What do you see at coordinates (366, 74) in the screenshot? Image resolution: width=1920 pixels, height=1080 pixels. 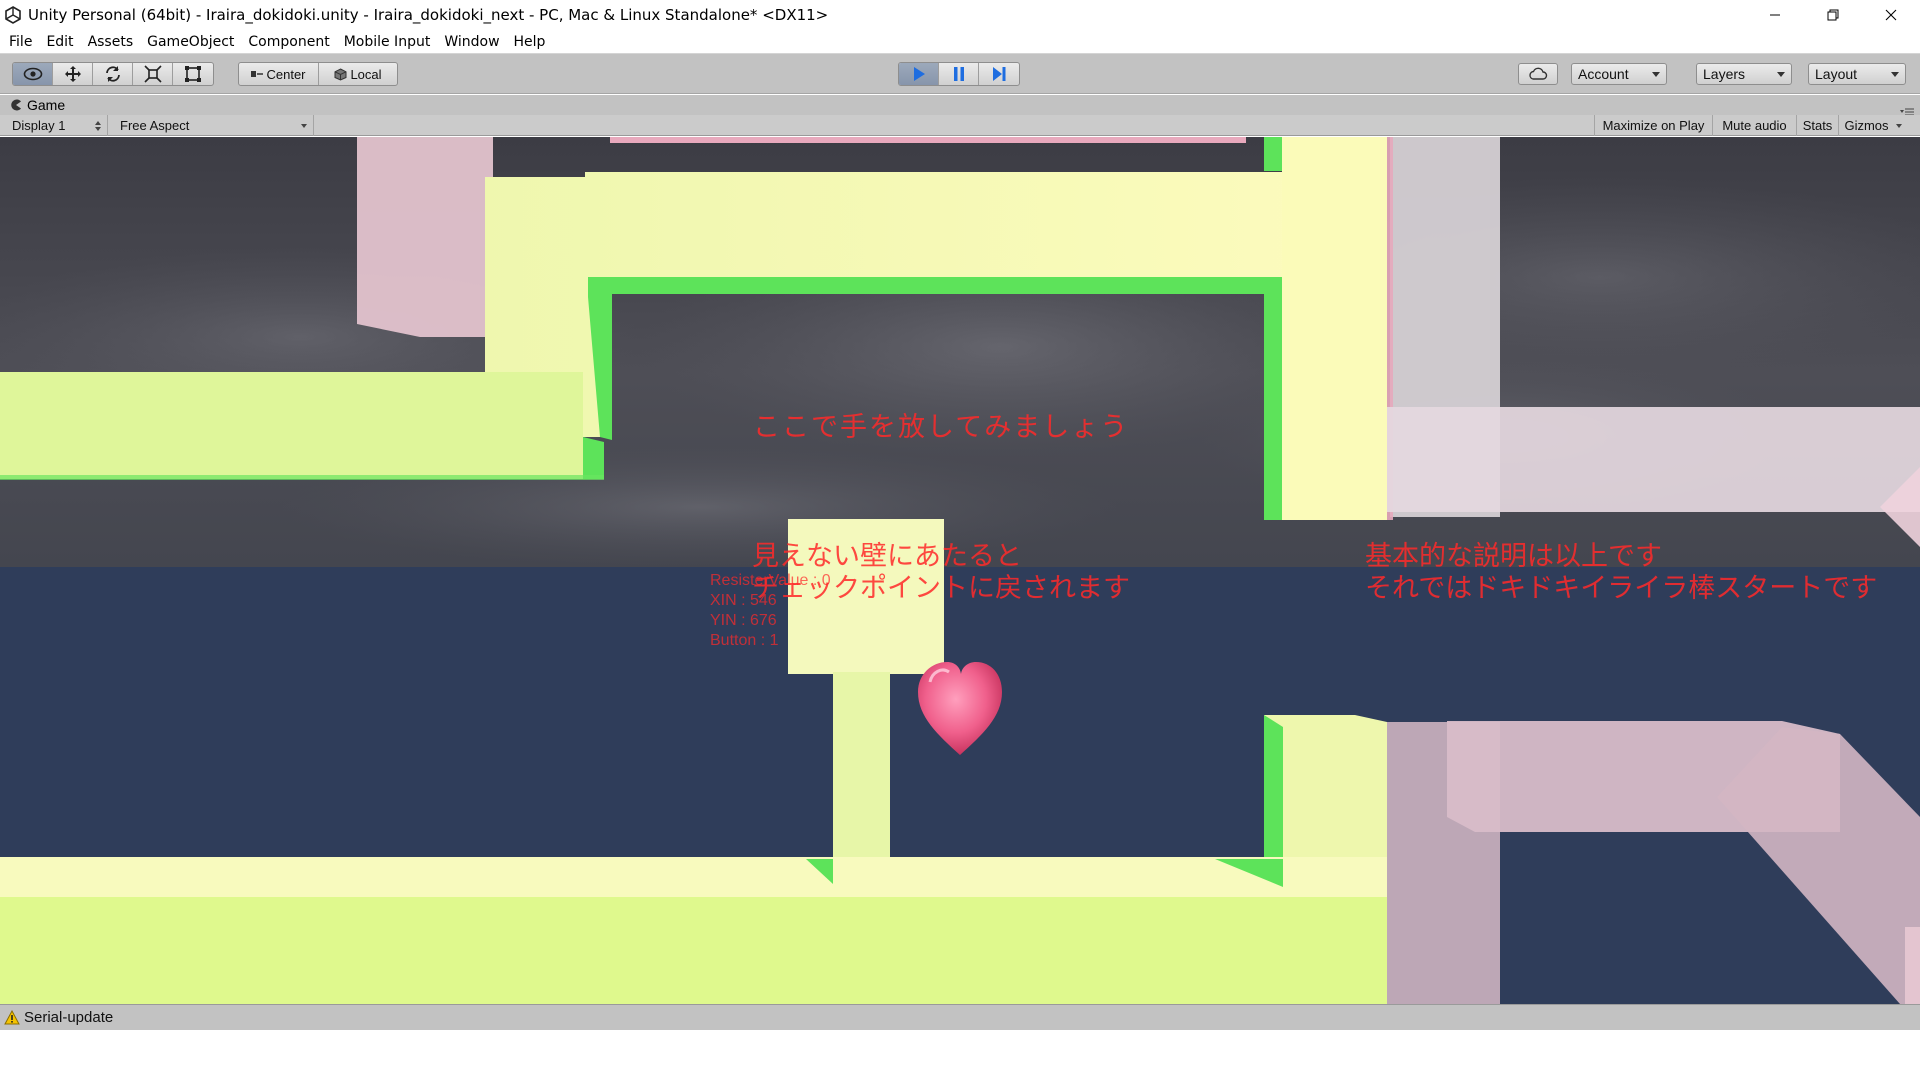 I see `space-local-label: Local` at bounding box center [366, 74].